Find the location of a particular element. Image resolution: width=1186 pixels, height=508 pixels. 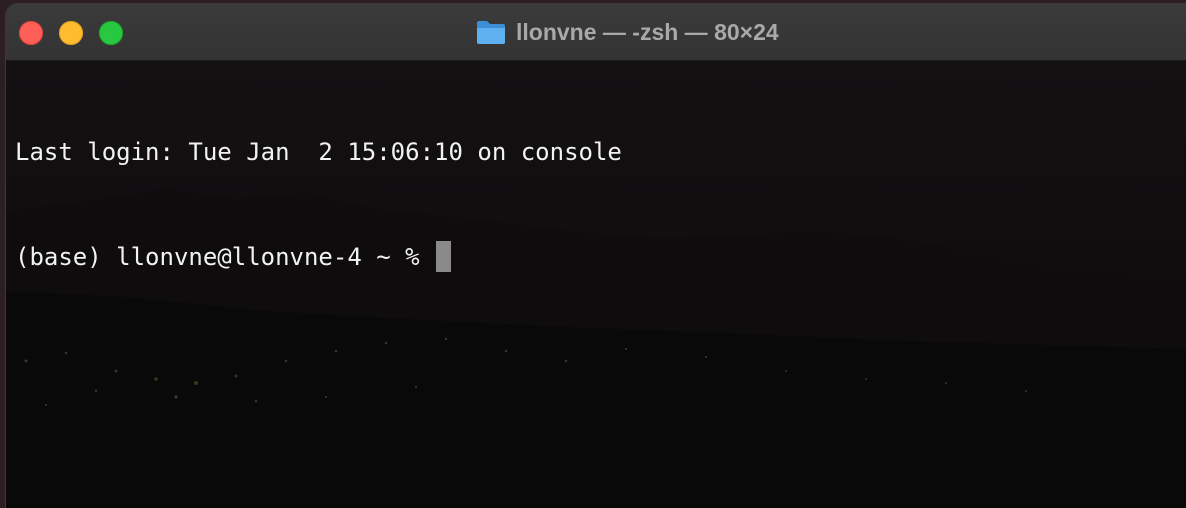

title-bar: llonvne — -zsh — 80×24 is located at coordinates (596, 32).